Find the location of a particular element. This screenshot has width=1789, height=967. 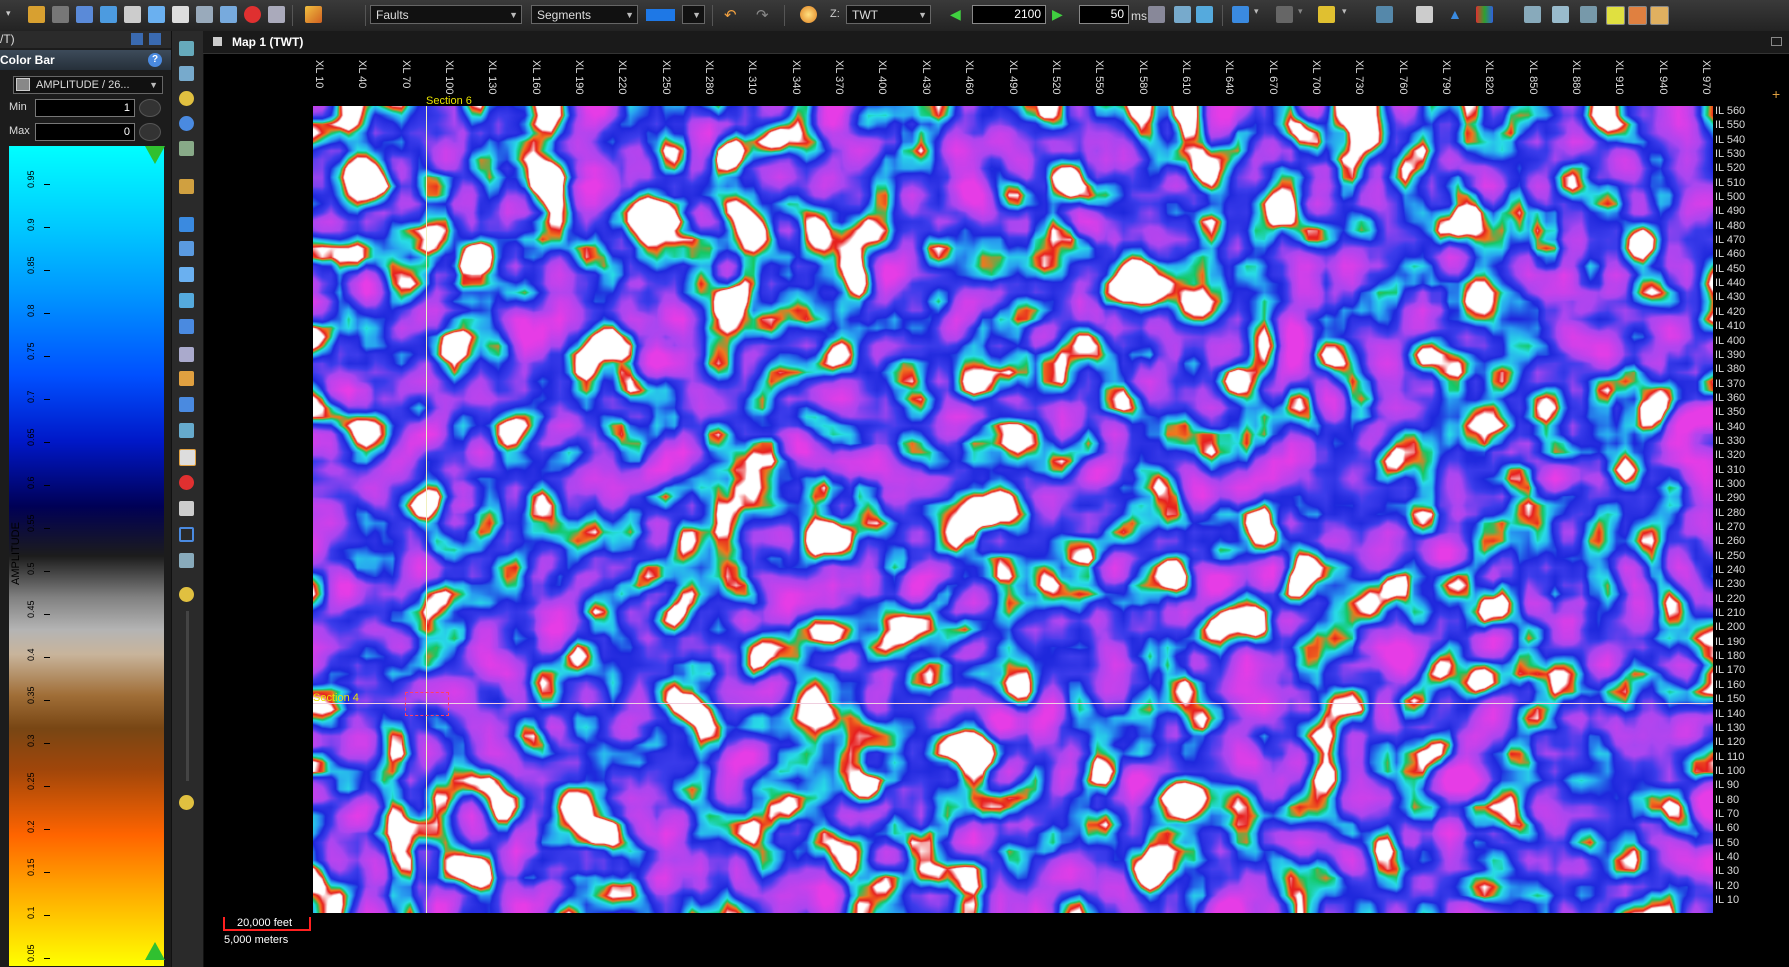

max-reset-icon is located at coordinates (150, 132).